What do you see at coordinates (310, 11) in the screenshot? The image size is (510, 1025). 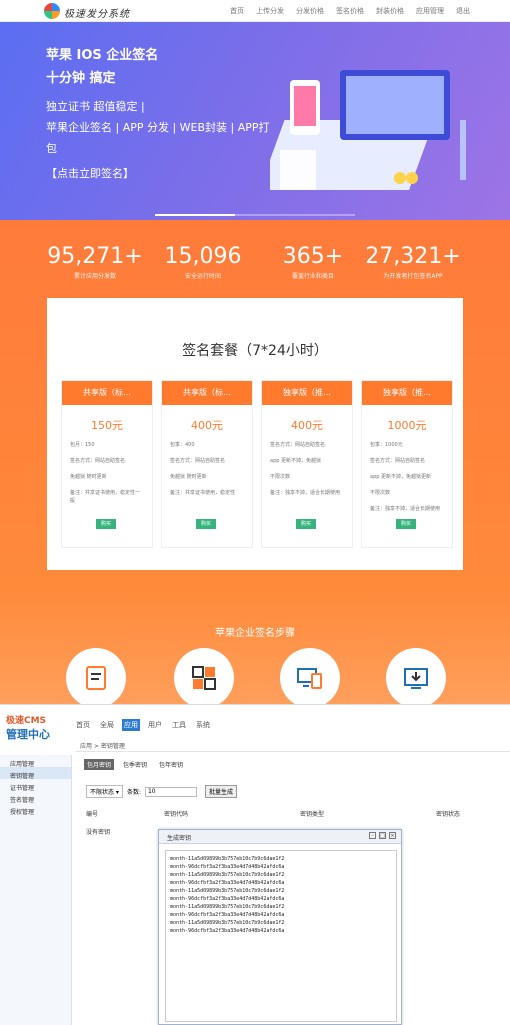 I see `nav-link-dist-price: 分发价格` at bounding box center [310, 11].